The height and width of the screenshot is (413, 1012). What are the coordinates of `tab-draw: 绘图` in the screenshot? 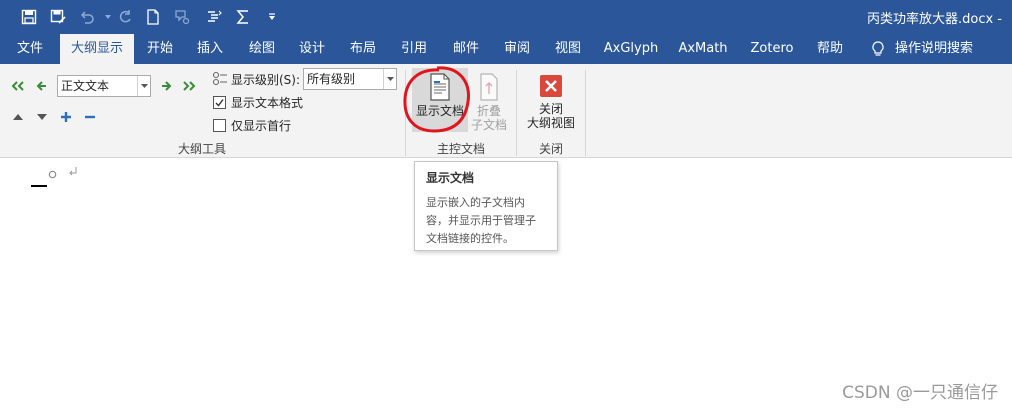 It's located at (262, 49).